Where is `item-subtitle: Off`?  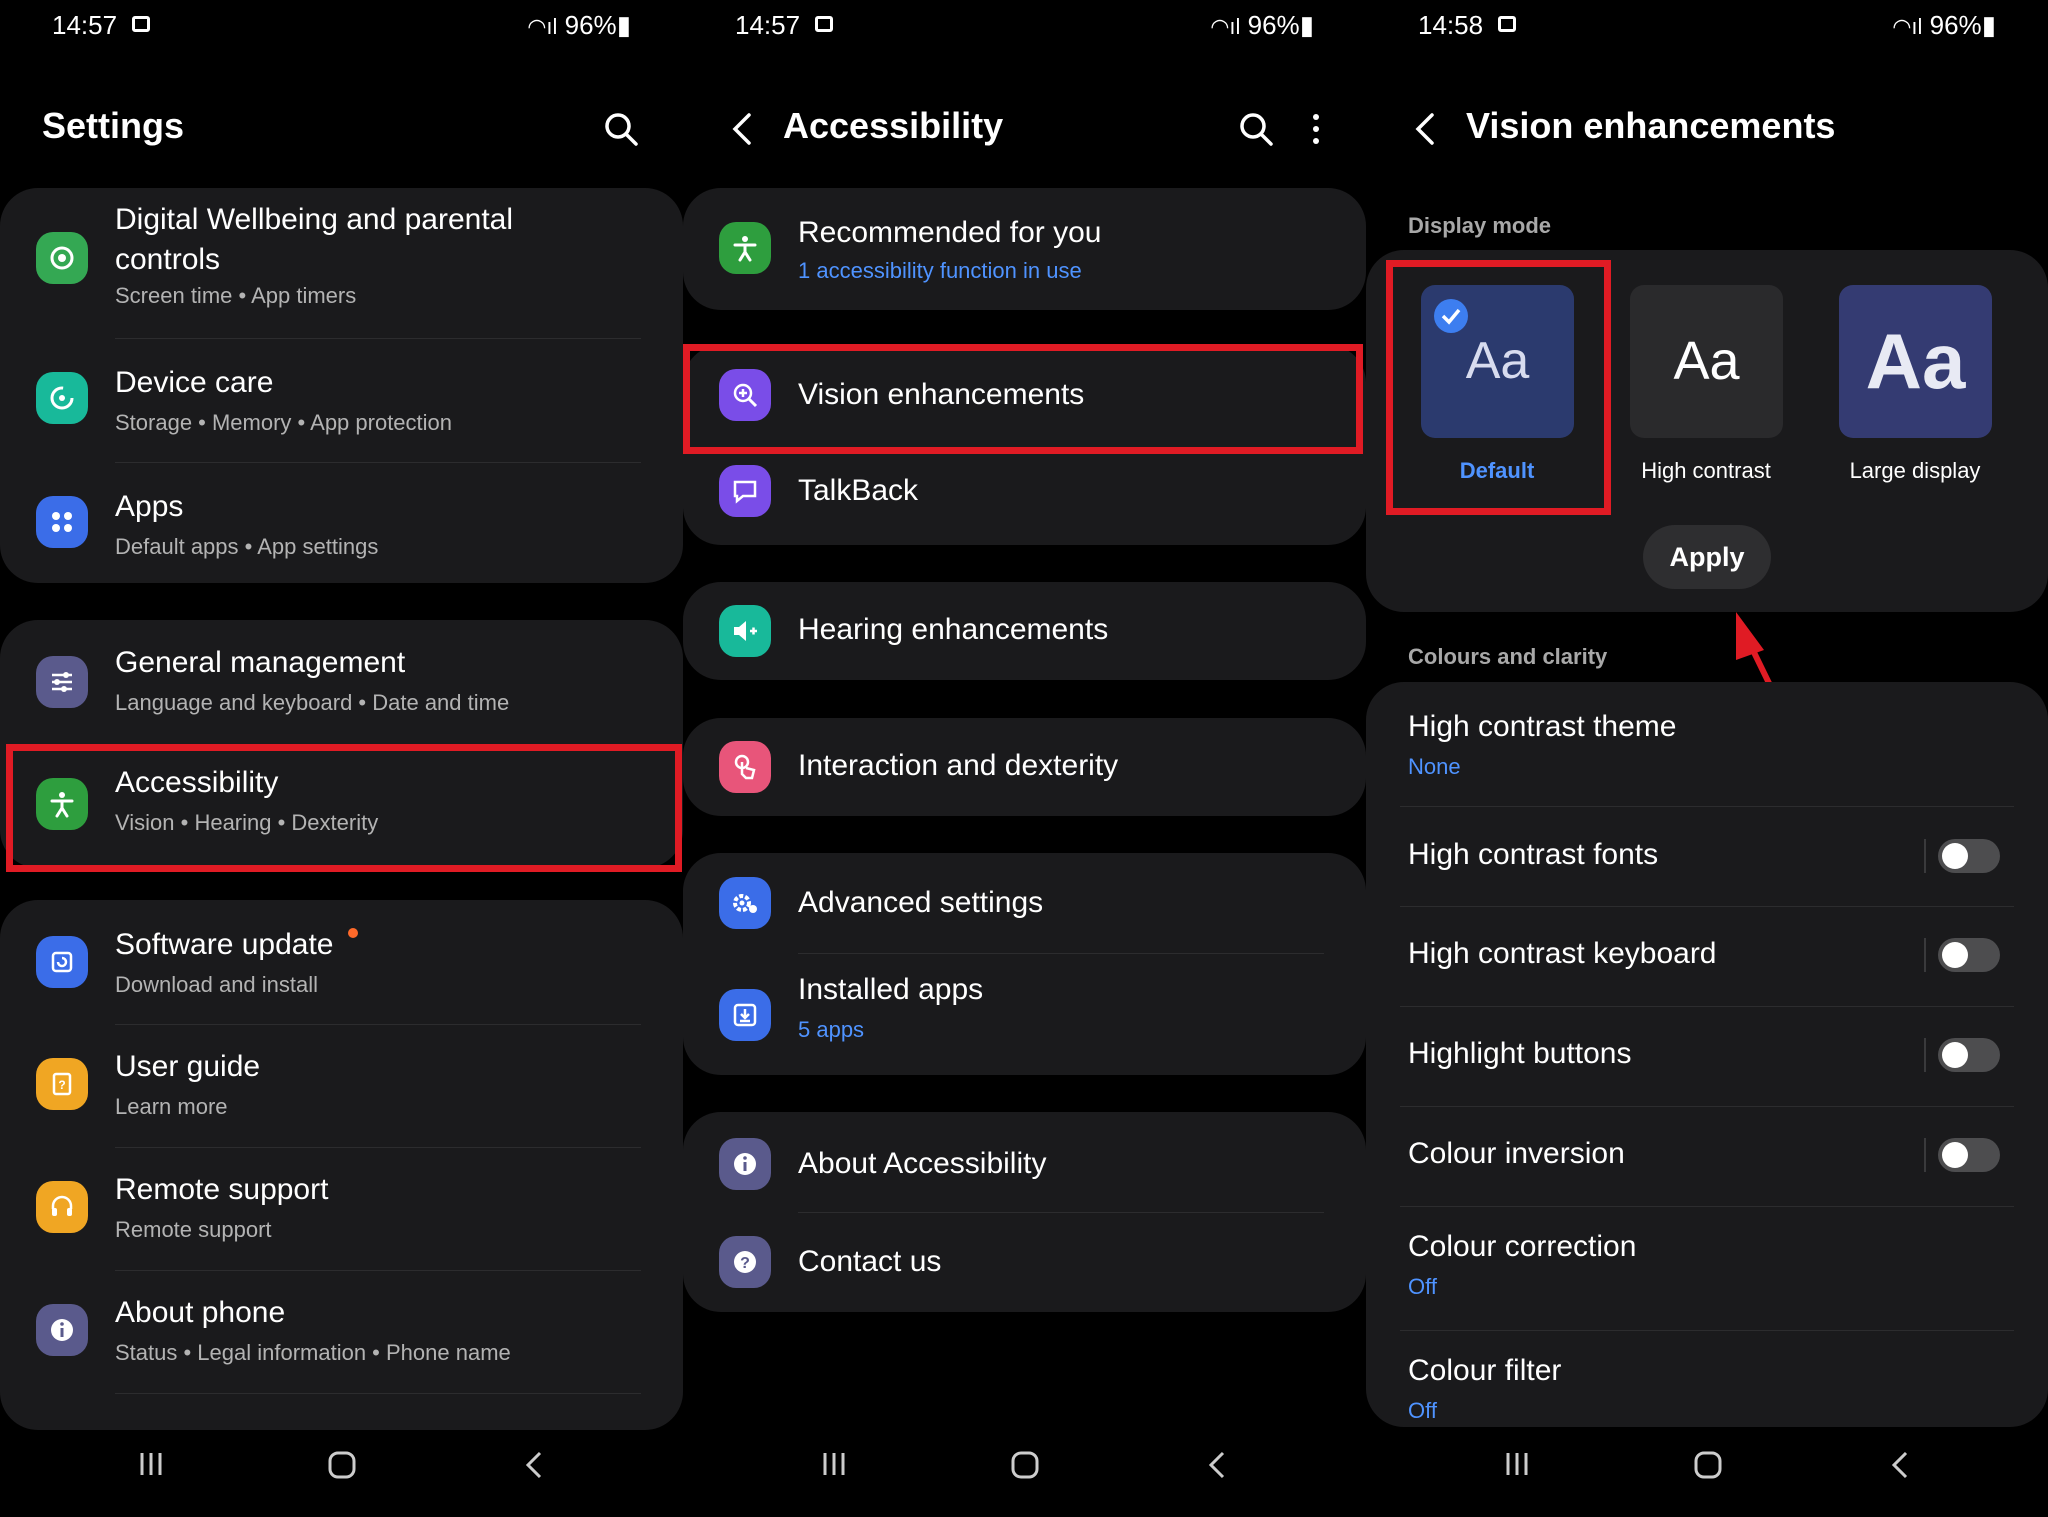 item-subtitle: Off is located at coordinates (1422, 1410).